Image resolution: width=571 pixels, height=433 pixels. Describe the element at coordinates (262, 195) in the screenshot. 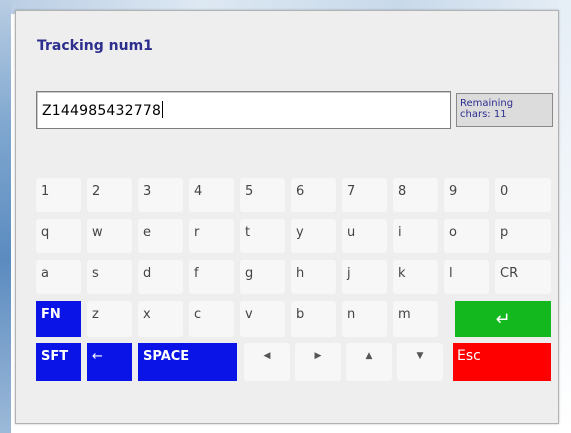

I see `key-5: 5` at that location.